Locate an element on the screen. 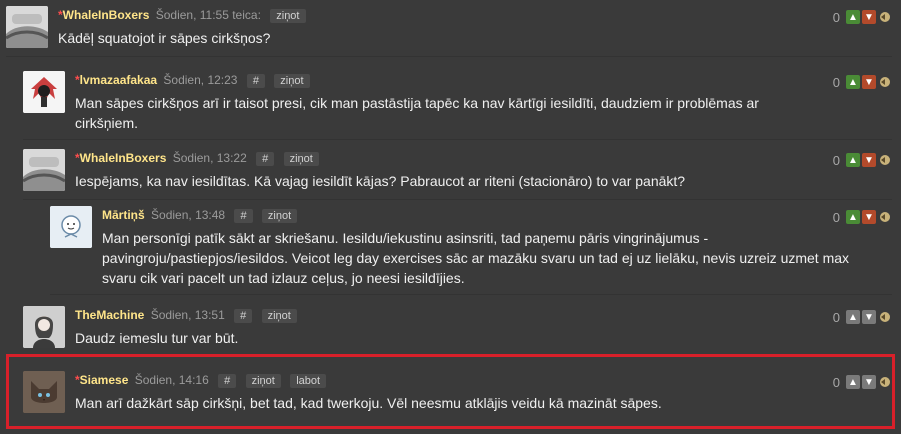 Image resolution: width=901 pixels, height=434 pixels. comment-meta: Mārtiņš Šodien, 13:48 # ziņot is located at coordinates (200, 215).